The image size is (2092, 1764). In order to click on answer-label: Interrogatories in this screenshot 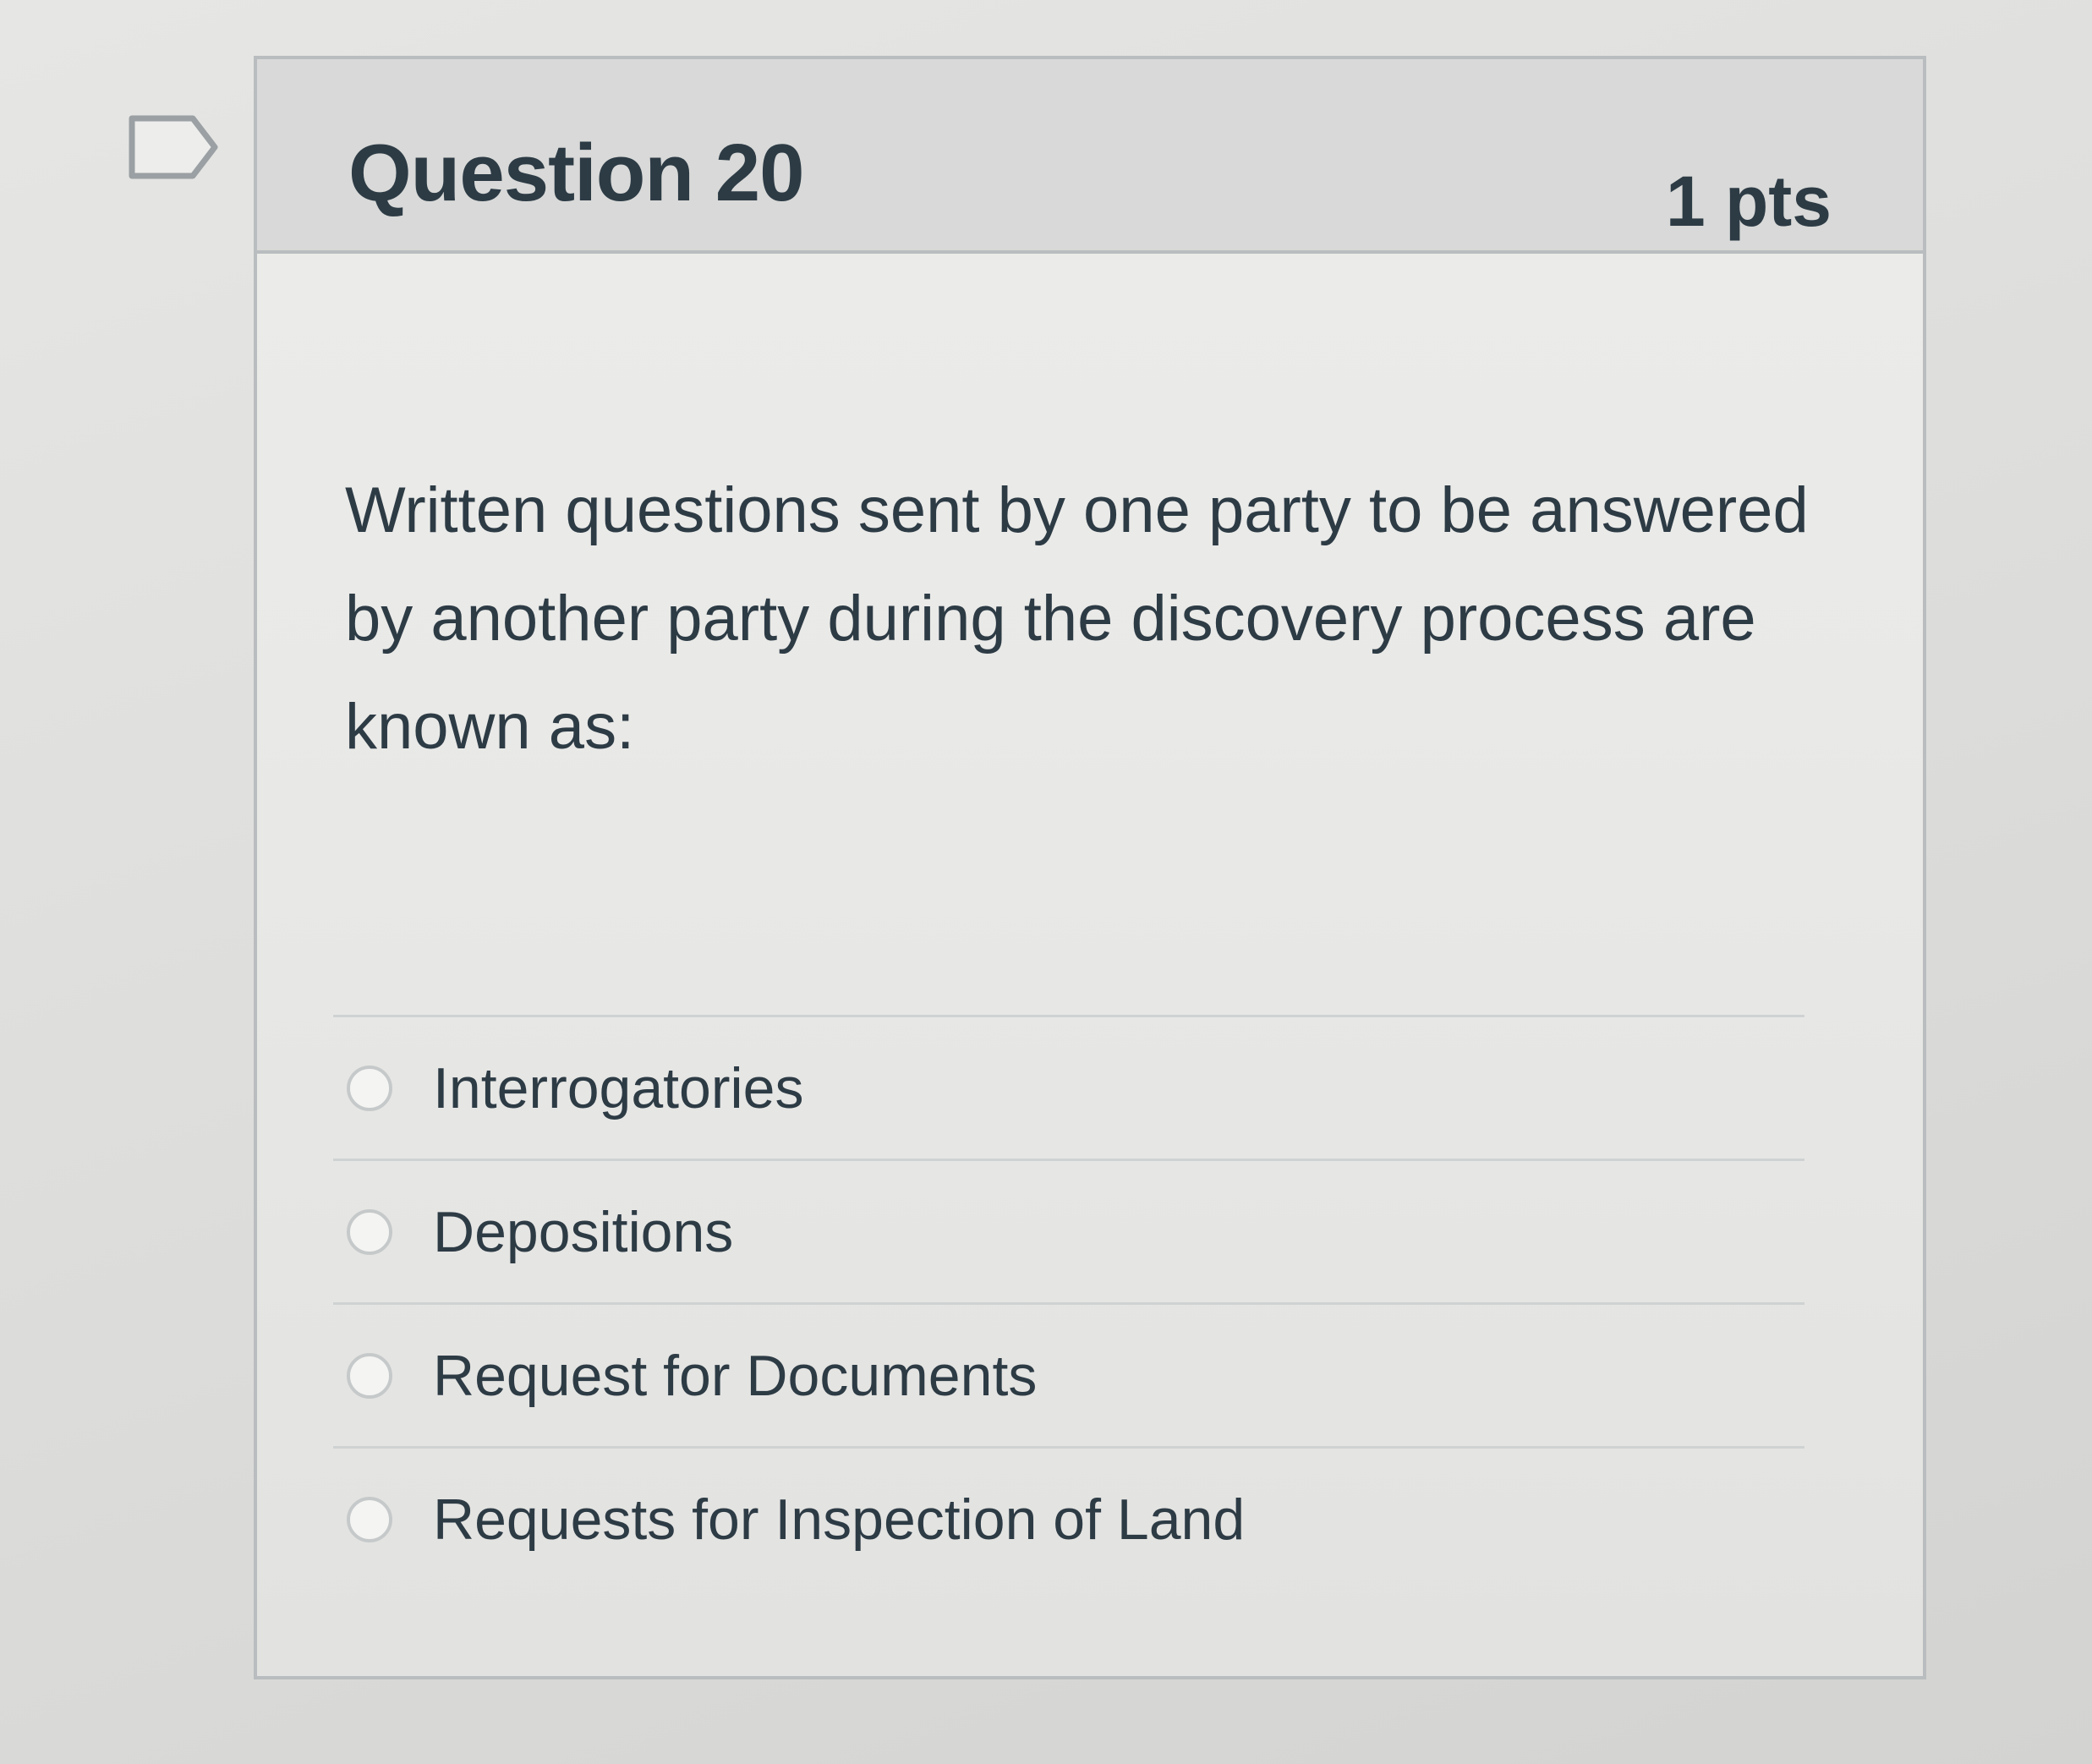, I will do `click(618, 1088)`.